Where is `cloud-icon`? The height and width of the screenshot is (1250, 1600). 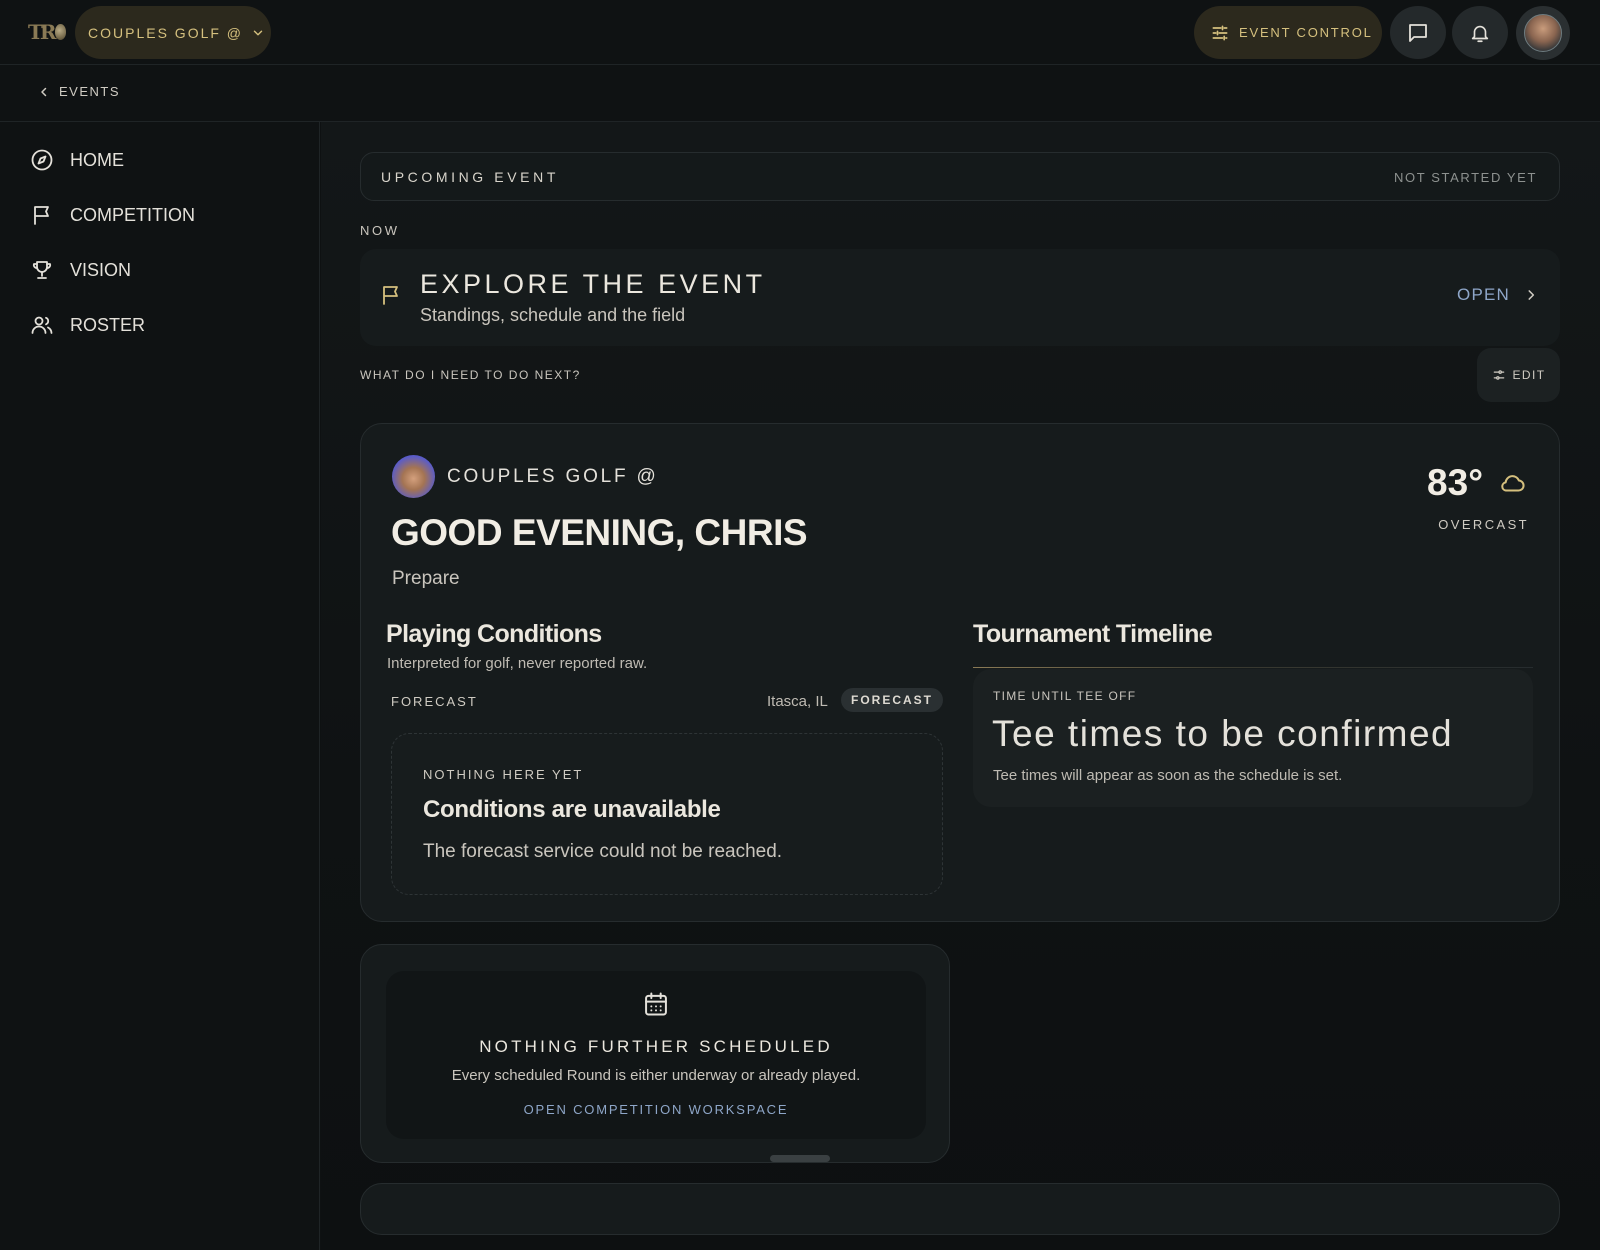
cloud-icon is located at coordinates (1513, 483).